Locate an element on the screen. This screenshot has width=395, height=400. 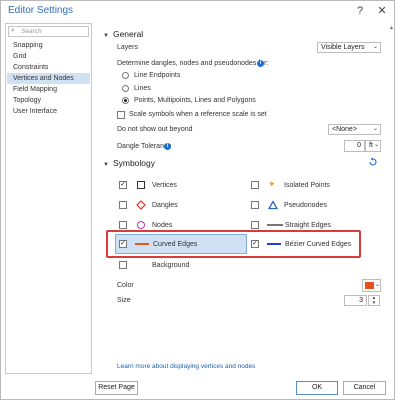
pseudonode-triangle-icon is located at coordinates (273, 205).